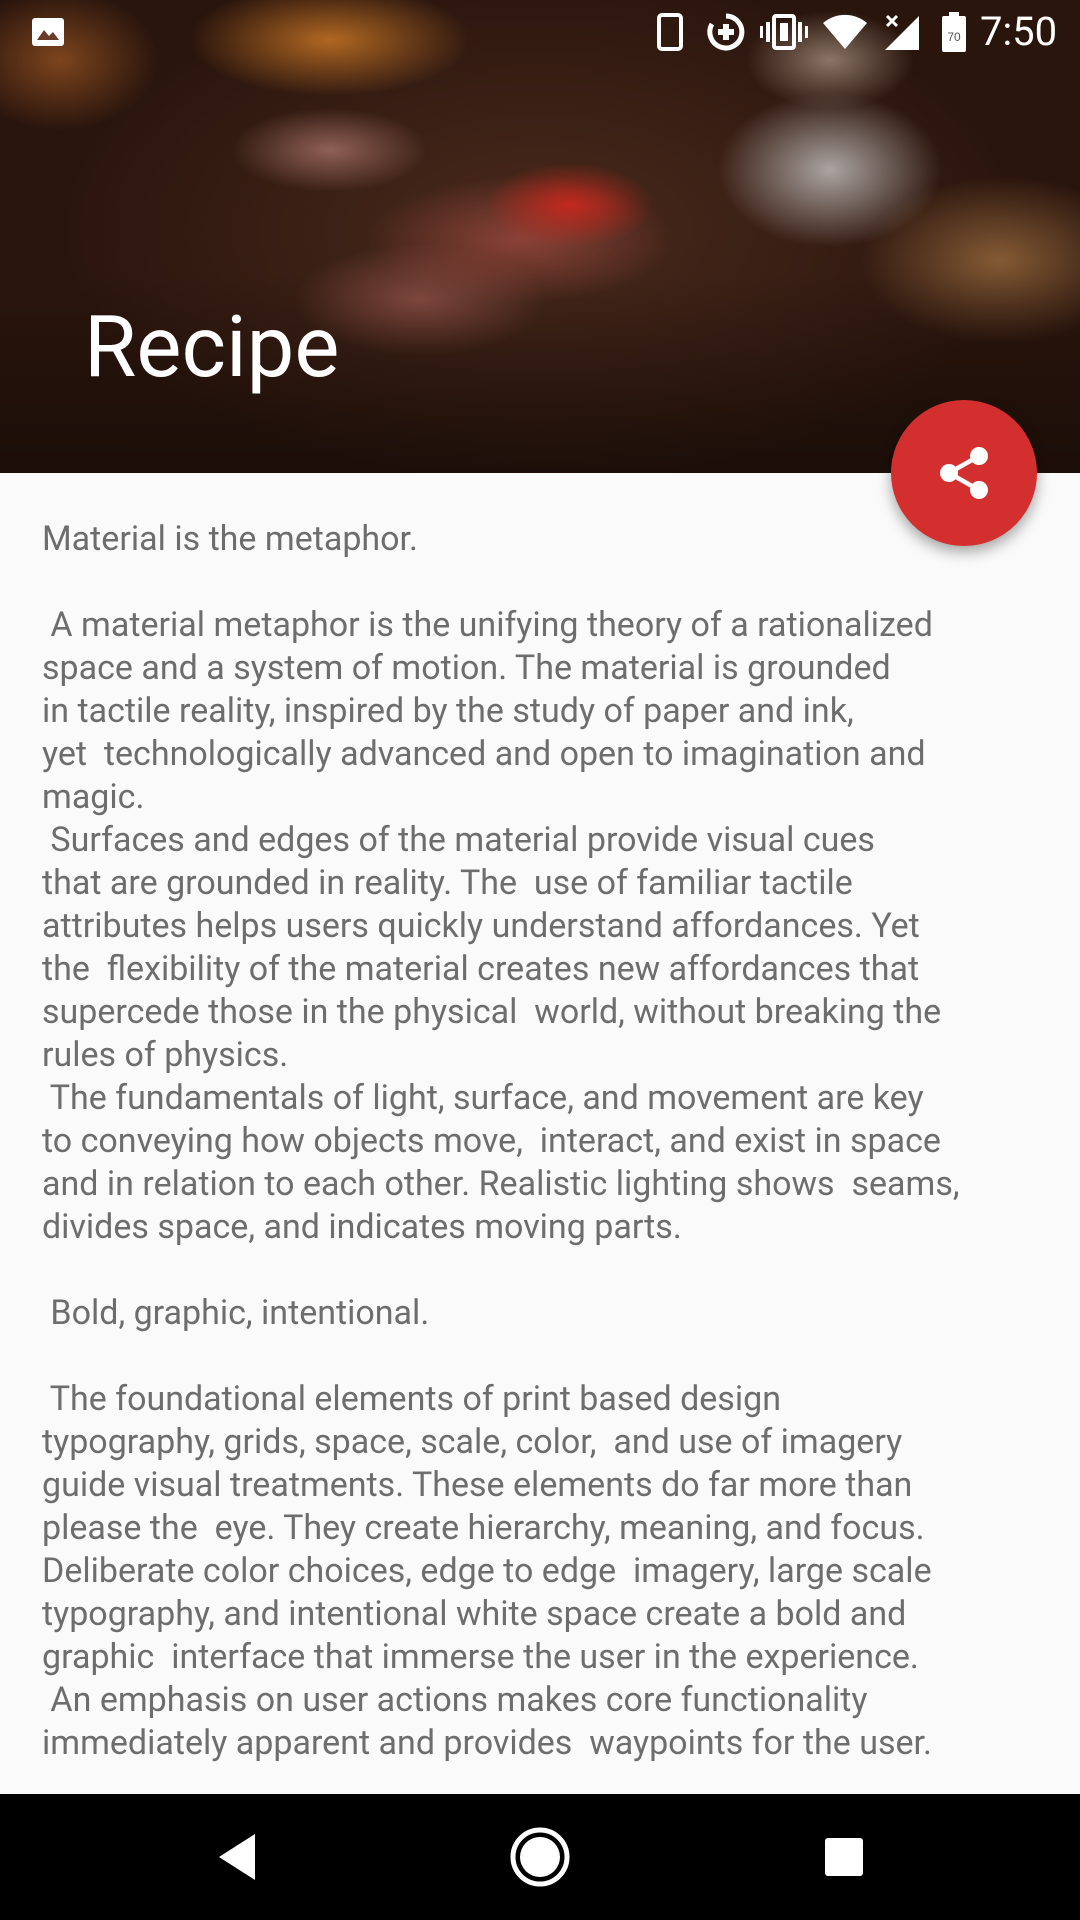 The width and height of the screenshot is (1080, 1920). Describe the element at coordinates (1019, 31) in the screenshot. I see `status-time: 7:50` at that location.